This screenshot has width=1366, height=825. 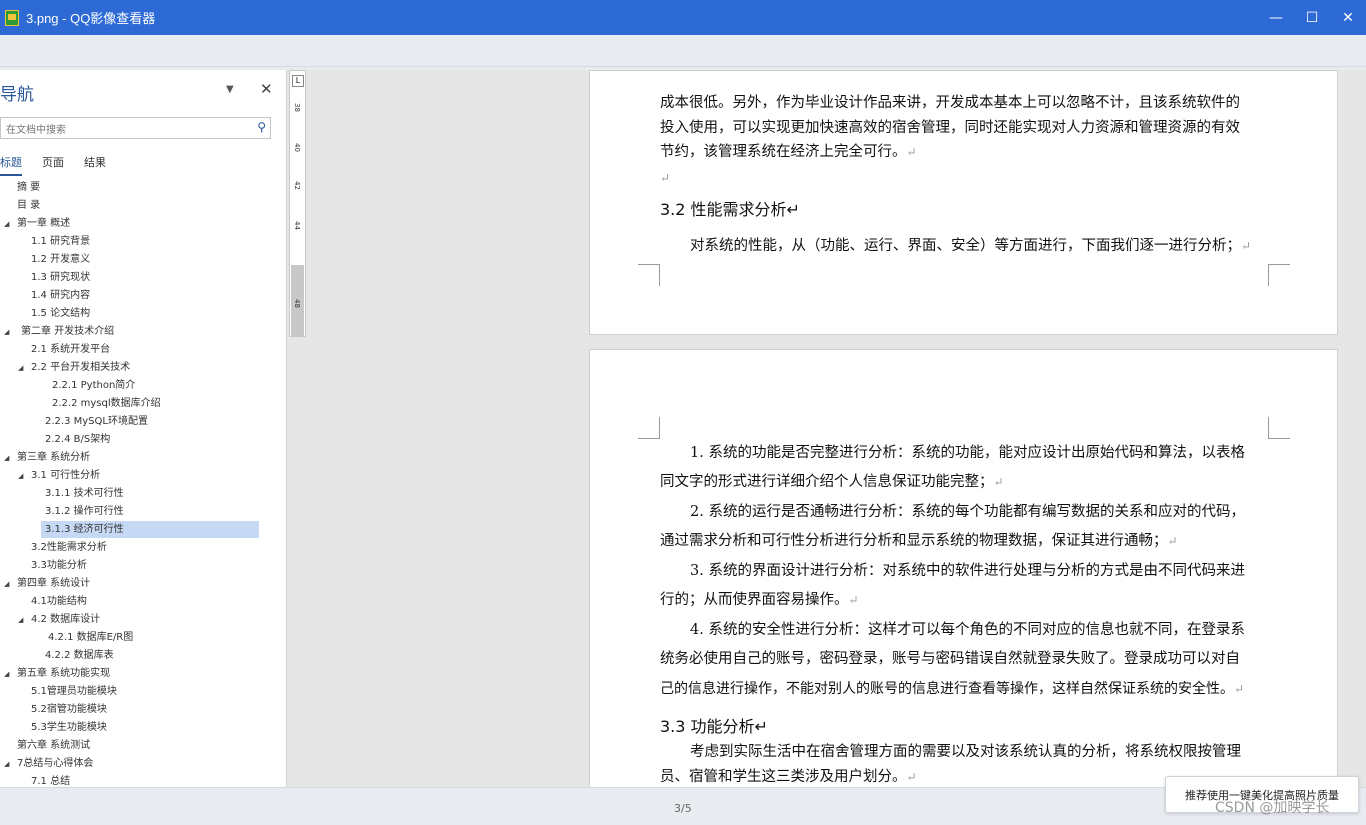 What do you see at coordinates (118, 130) in the screenshot?
I see `search-input` at bounding box center [118, 130].